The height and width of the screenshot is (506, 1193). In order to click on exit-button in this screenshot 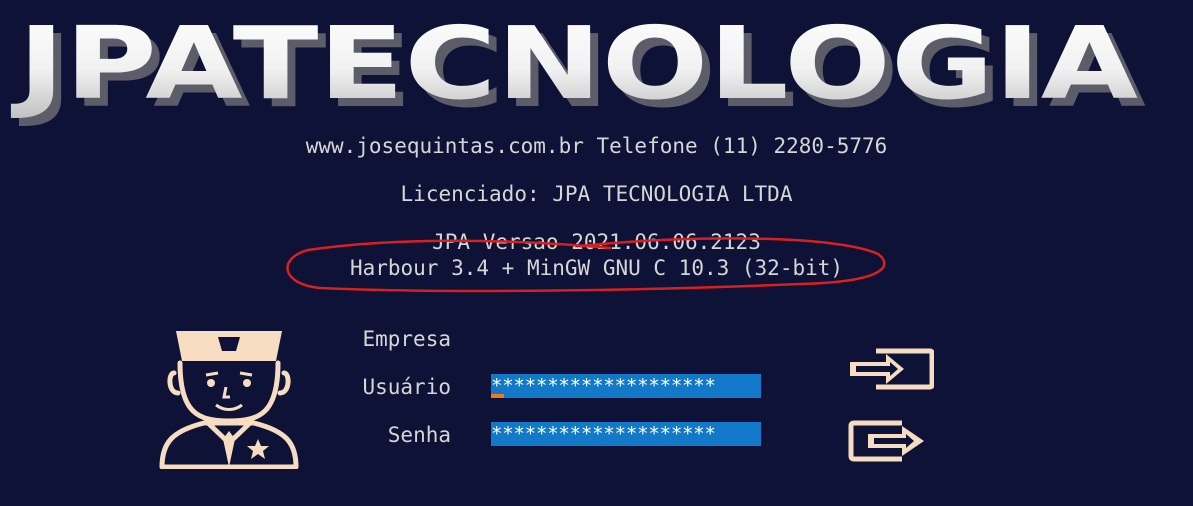, I will do `click(888, 441)`.